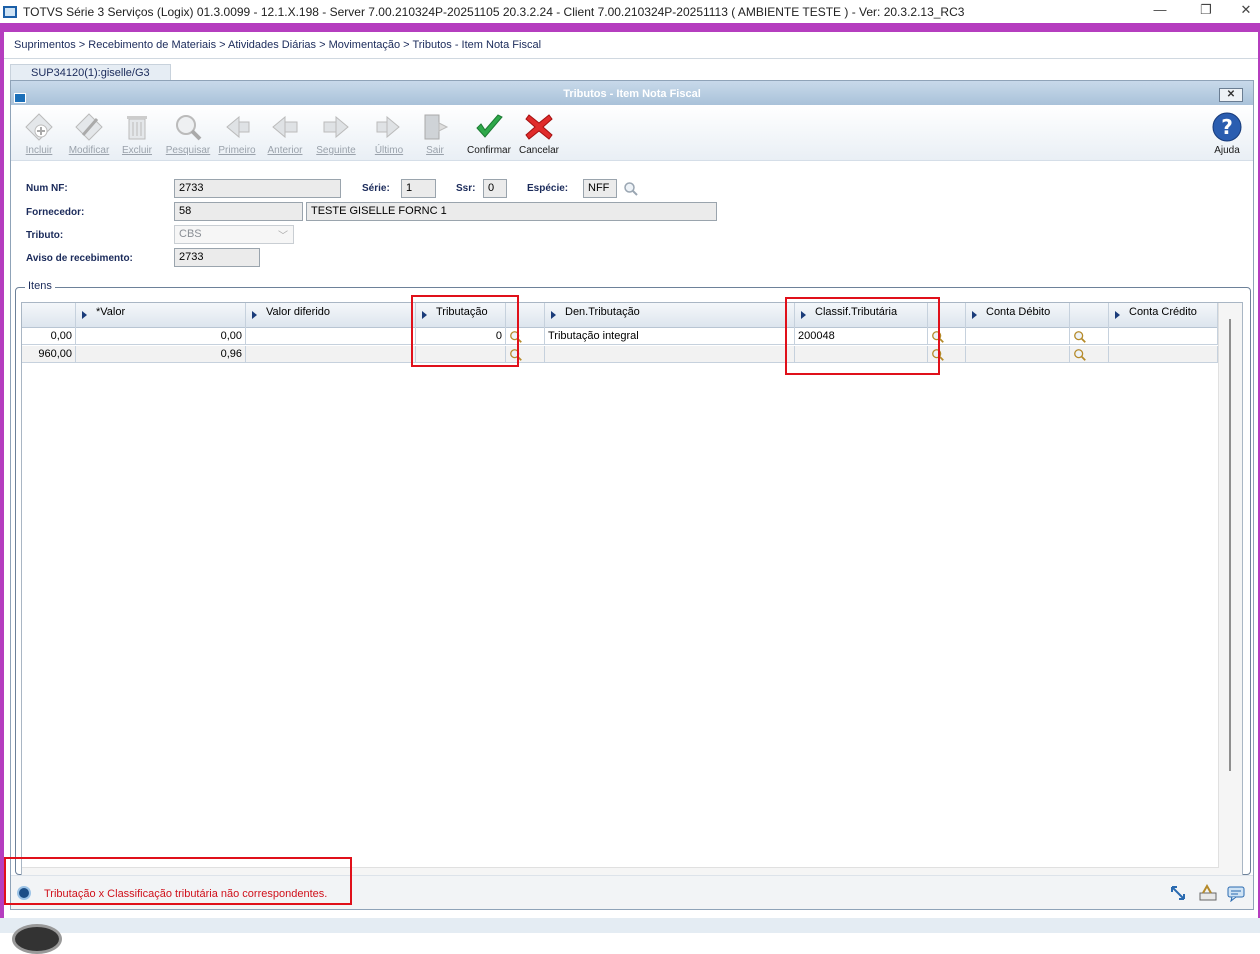  What do you see at coordinates (10, 11) in the screenshot?
I see `app-icon` at bounding box center [10, 11].